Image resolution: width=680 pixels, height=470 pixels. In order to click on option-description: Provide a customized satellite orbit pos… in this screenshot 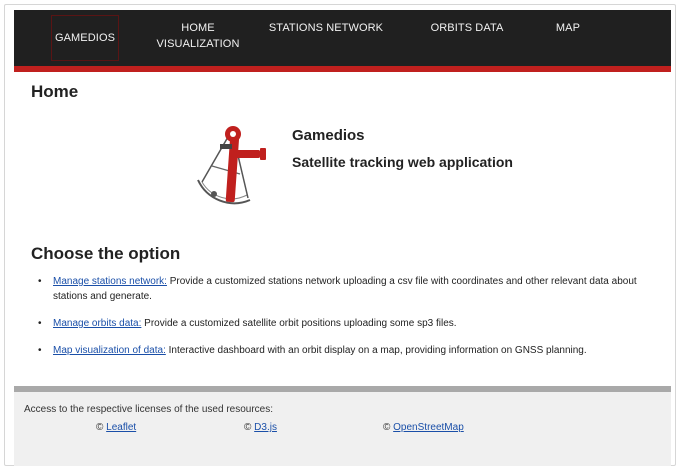, I will do `click(299, 323)`.